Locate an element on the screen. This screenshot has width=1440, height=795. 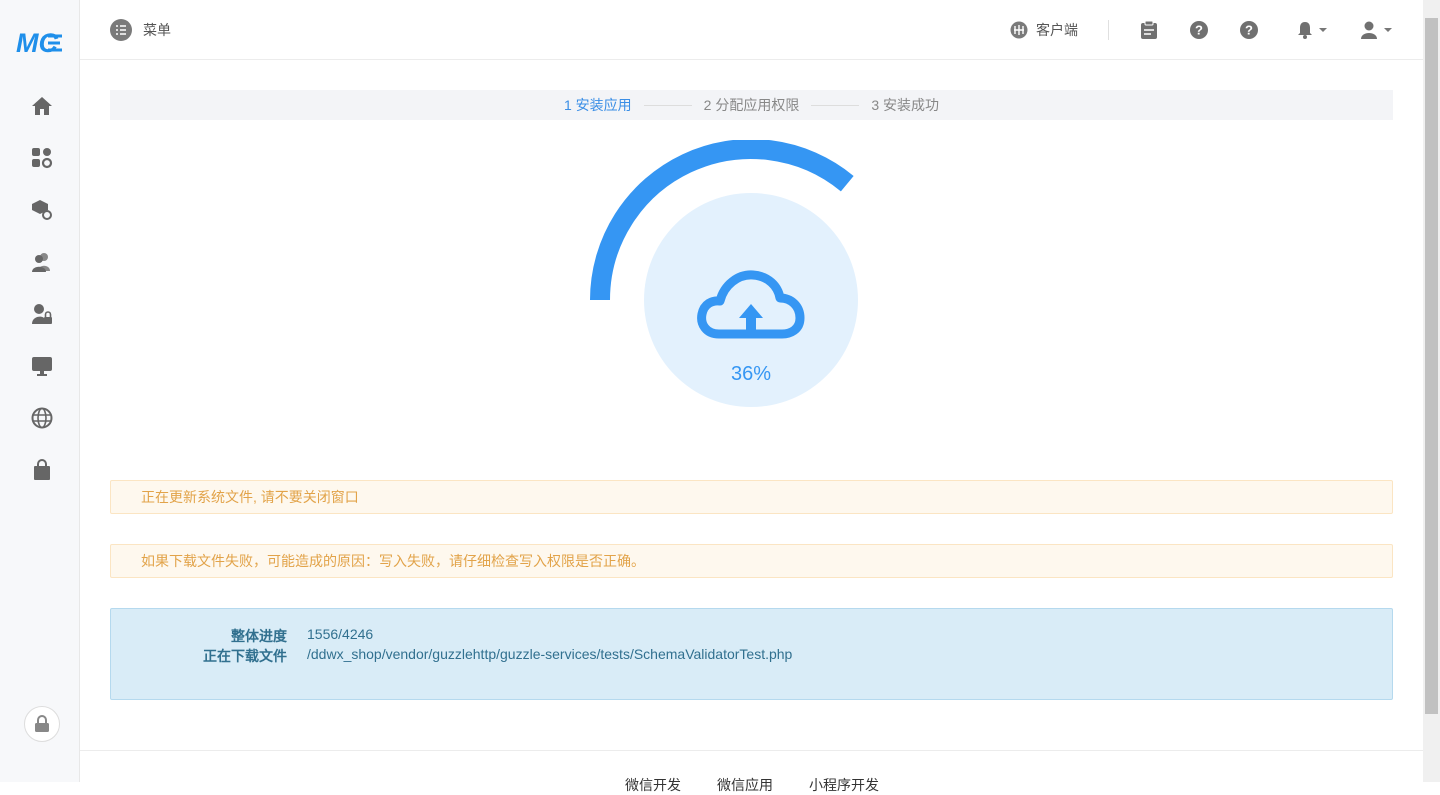
globe-icon is located at coordinates (42, 418).